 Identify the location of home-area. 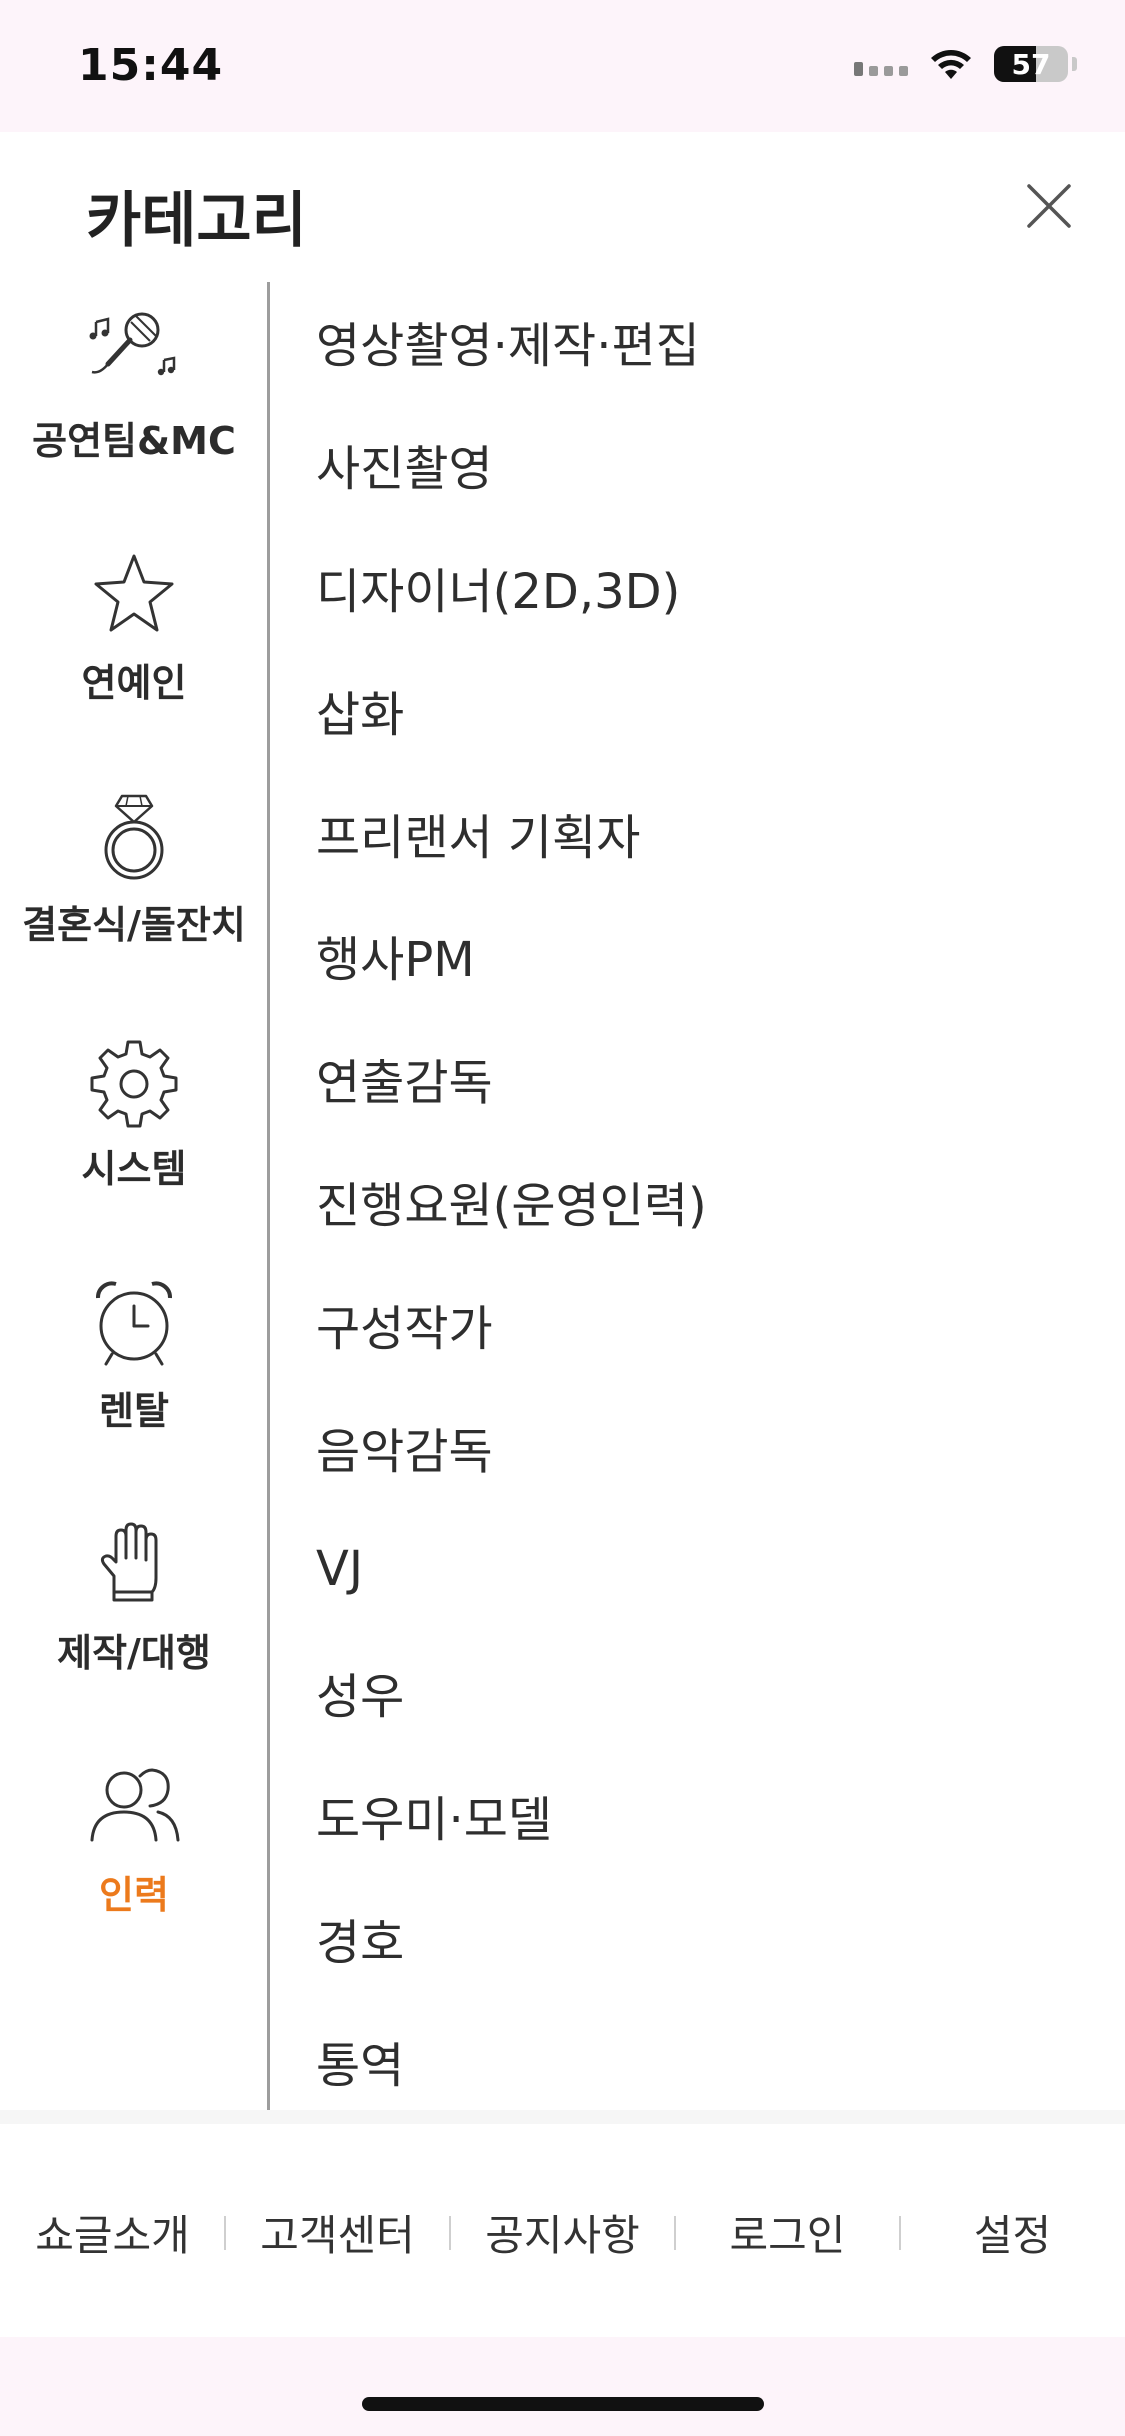
(562, 2386).